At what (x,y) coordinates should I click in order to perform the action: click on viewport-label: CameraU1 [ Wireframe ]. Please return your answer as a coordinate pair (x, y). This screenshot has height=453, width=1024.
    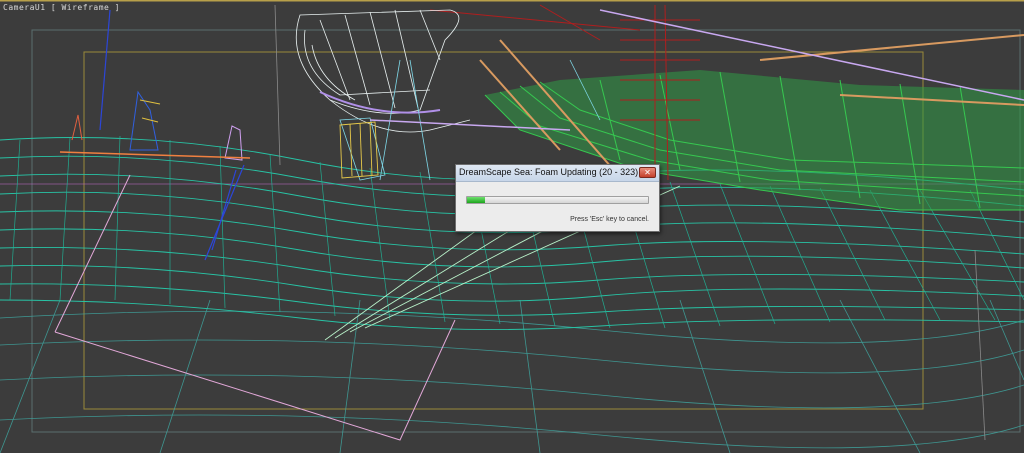
    Looking at the image, I should click on (61, 7).